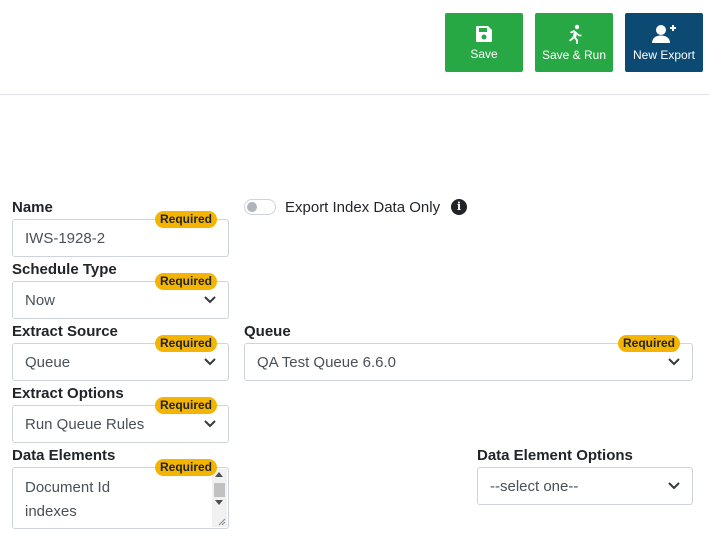  I want to click on list-item: Document Id, so click(126, 488).